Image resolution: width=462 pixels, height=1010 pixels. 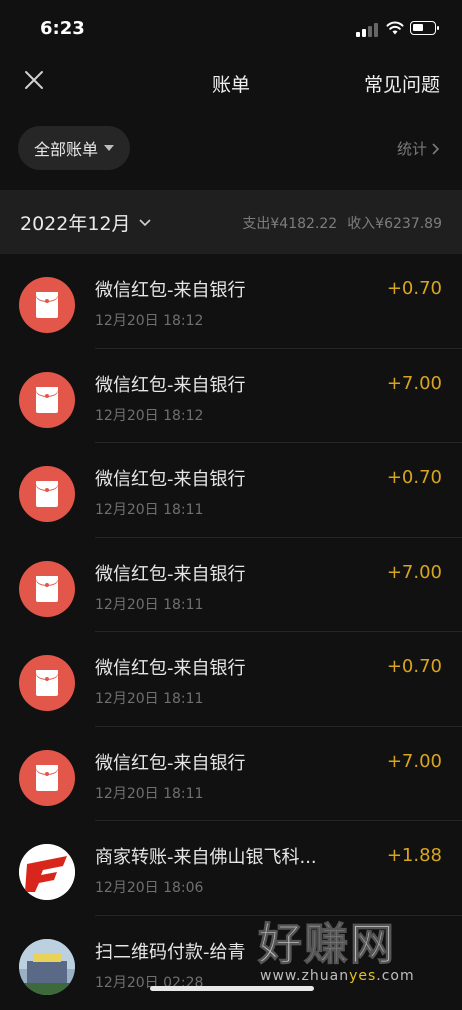 I want to click on bill-filter-label: 全部账单, so click(x=66, y=148).